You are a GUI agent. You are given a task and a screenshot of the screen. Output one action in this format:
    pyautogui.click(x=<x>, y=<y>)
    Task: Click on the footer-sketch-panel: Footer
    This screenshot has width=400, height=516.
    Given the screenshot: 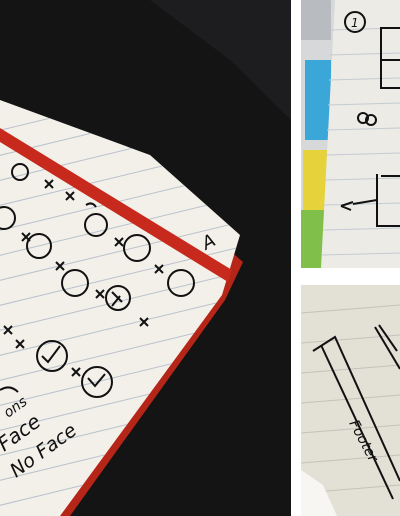 What is the action you would take?
    pyautogui.click(x=350, y=400)
    